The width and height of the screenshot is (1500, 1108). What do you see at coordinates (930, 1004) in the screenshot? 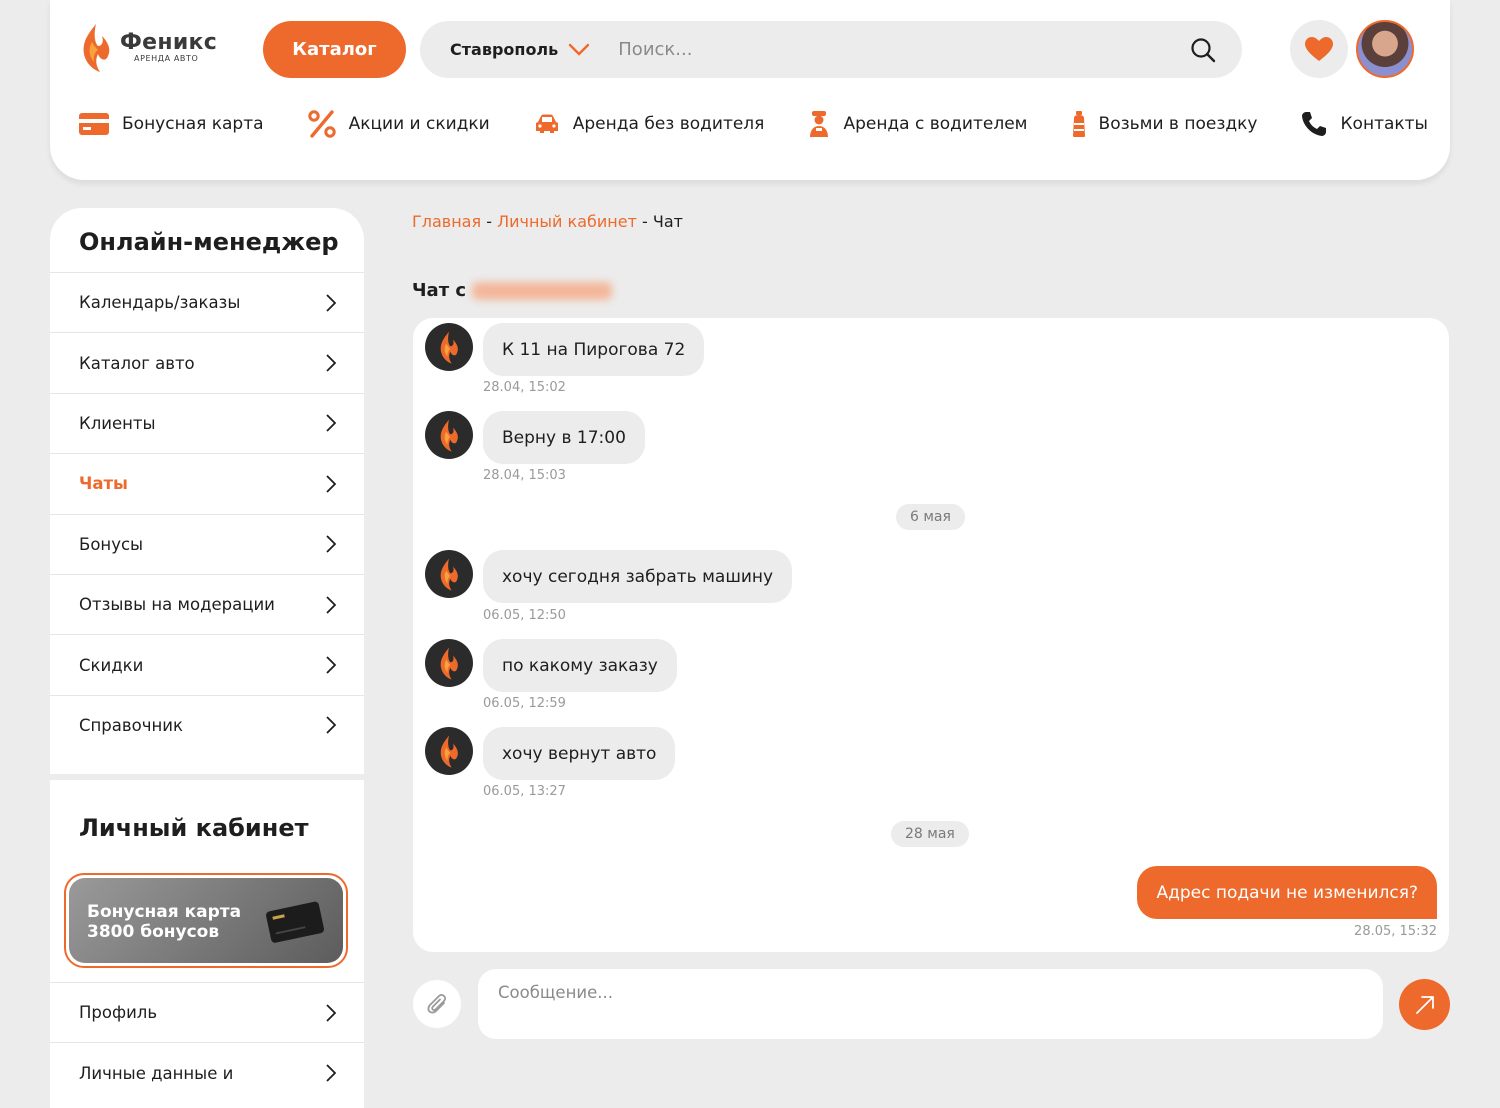
I see `message-input` at bounding box center [930, 1004].